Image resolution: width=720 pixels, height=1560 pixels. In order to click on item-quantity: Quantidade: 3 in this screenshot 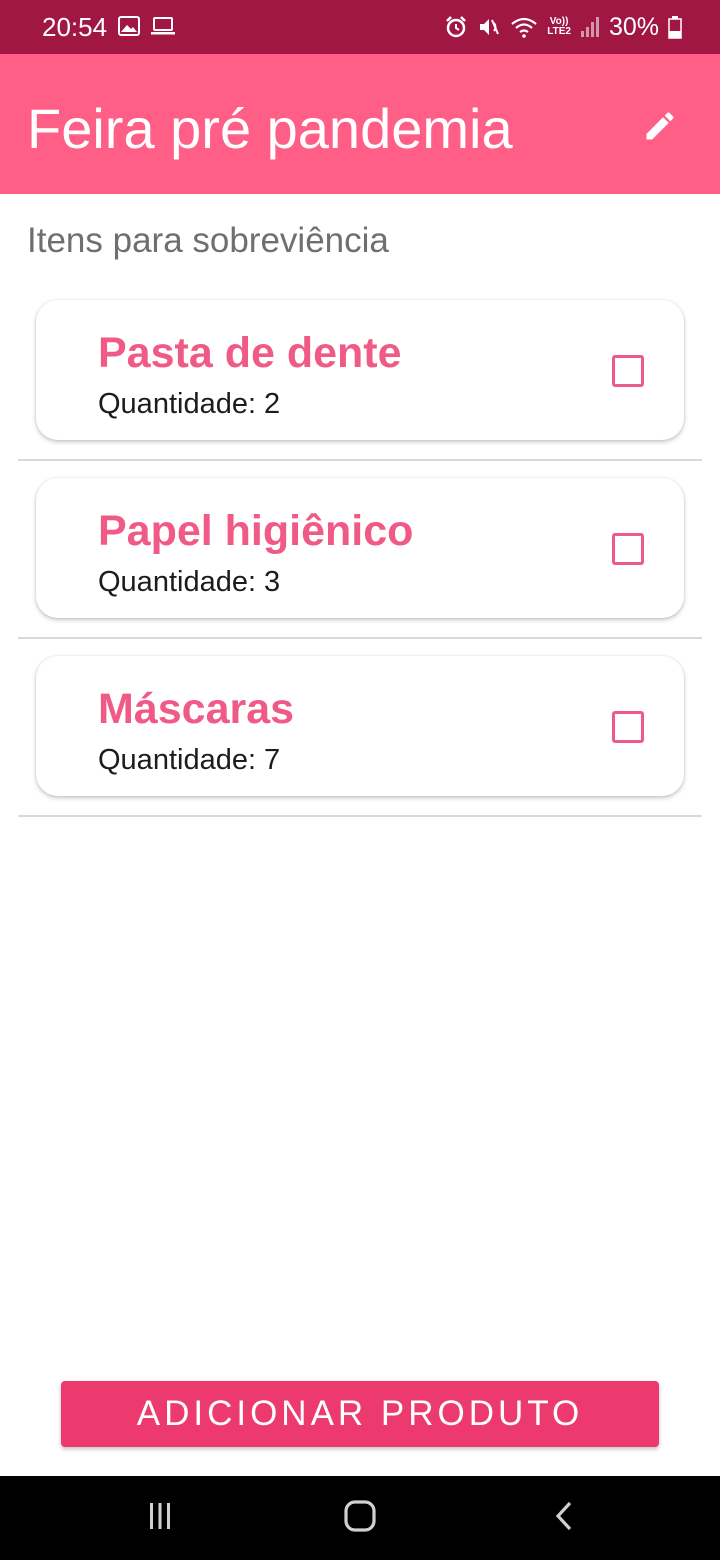, I will do `click(189, 582)`.